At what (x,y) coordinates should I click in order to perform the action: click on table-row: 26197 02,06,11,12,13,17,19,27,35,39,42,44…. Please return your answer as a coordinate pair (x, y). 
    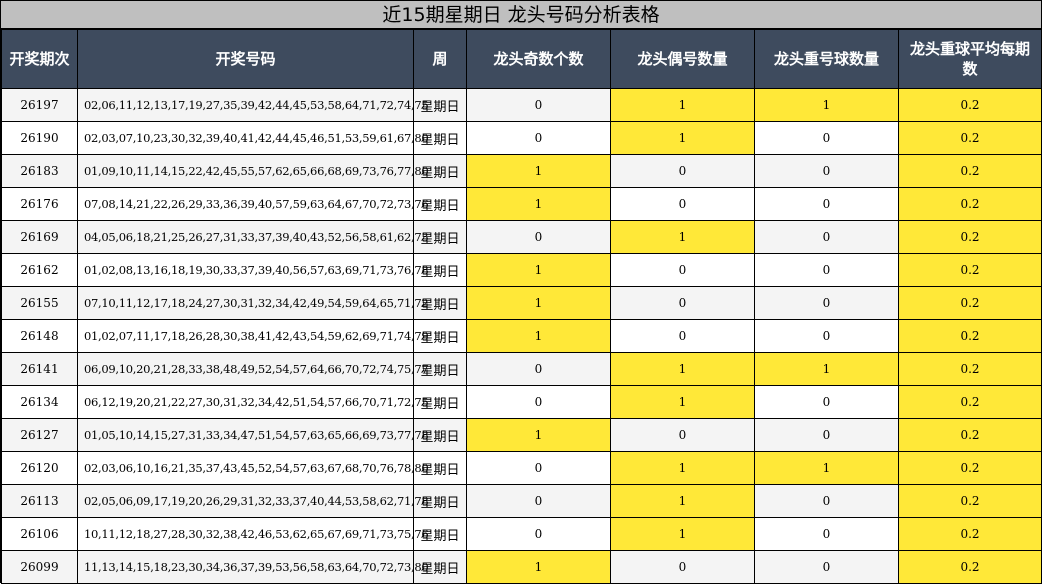
    Looking at the image, I should click on (521, 105).